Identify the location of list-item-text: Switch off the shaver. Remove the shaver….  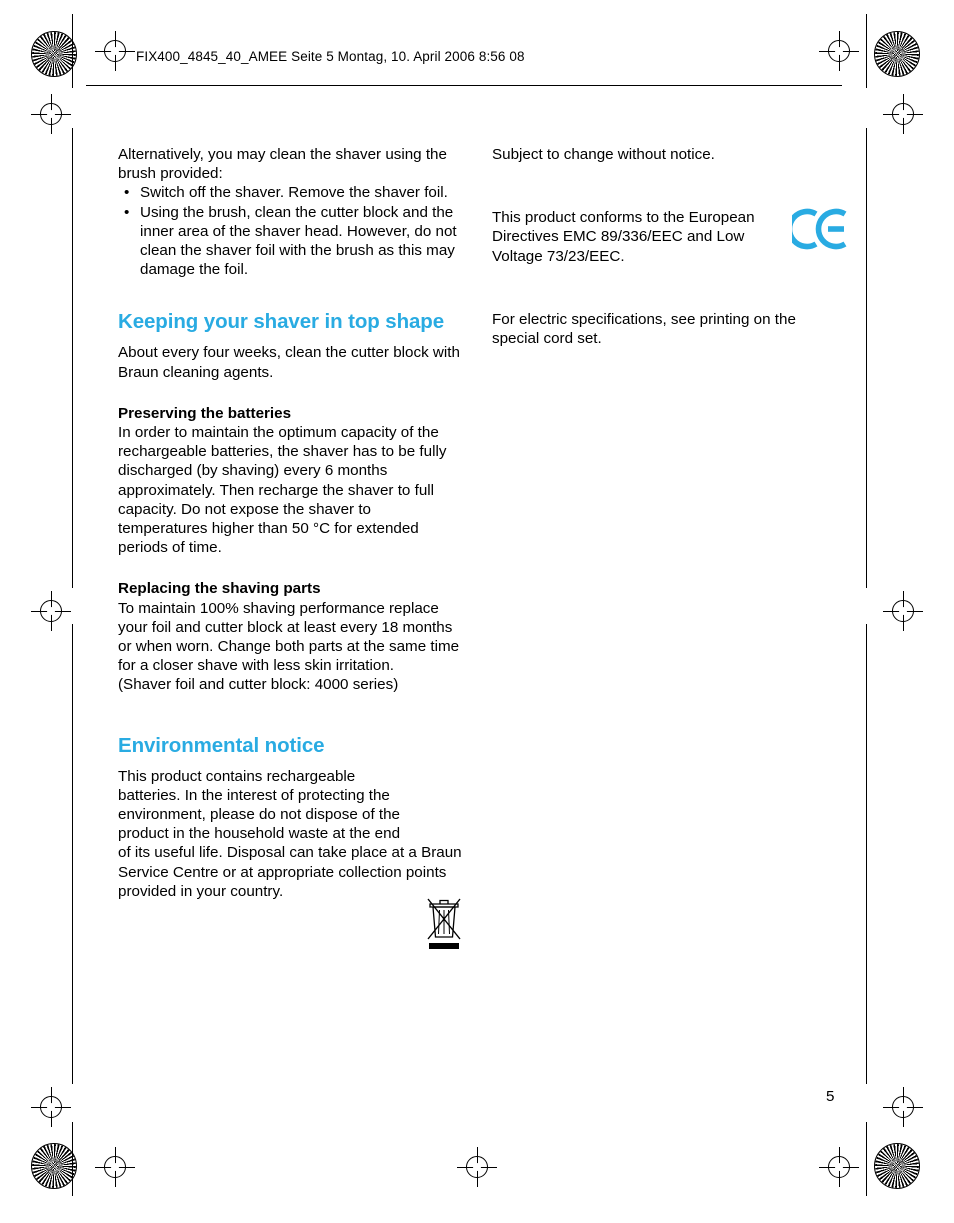
(294, 193).